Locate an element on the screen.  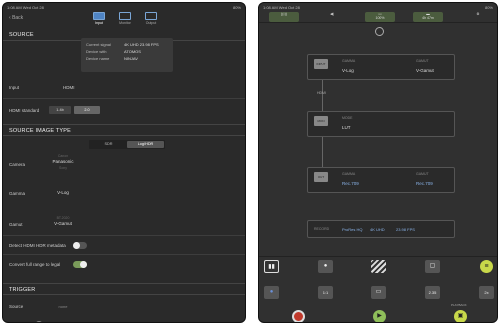
scale-label: 2x is located at coordinates (486, 292).